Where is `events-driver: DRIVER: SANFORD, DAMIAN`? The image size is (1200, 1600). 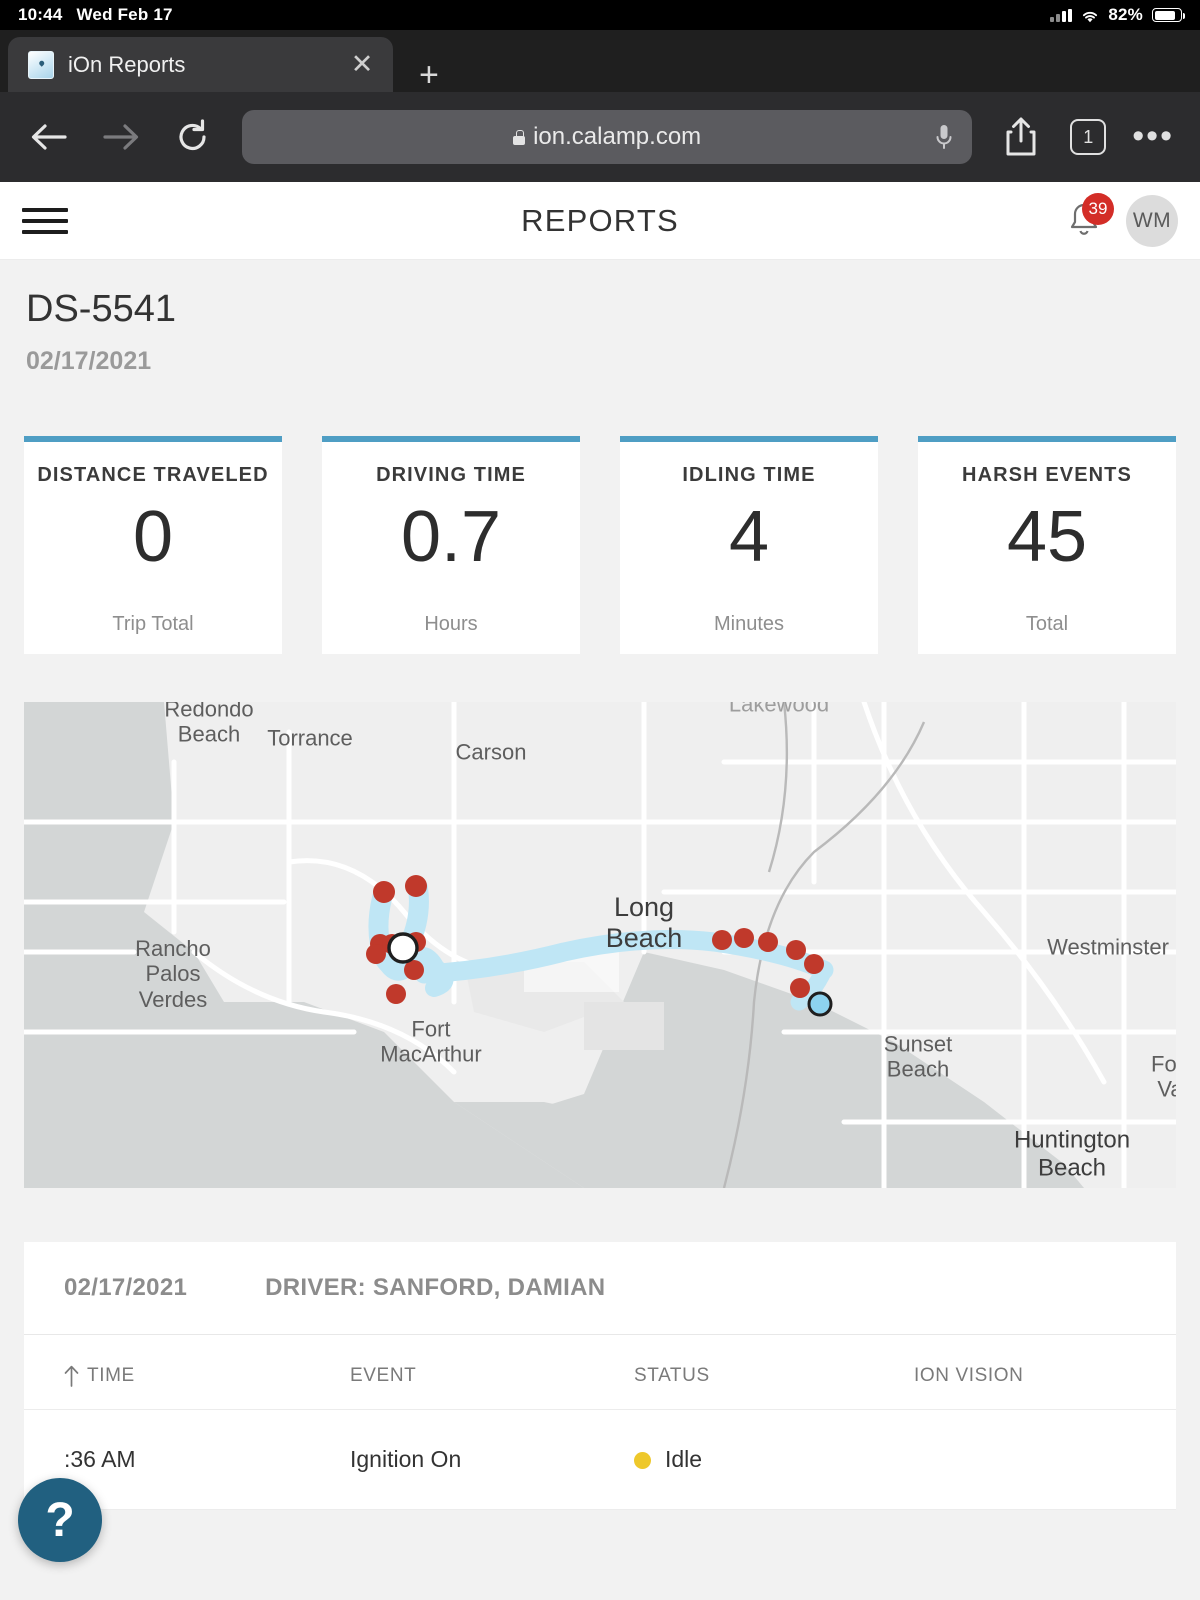 events-driver: DRIVER: SANFORD, DAMIAN is located at coordinates (435, 1287).